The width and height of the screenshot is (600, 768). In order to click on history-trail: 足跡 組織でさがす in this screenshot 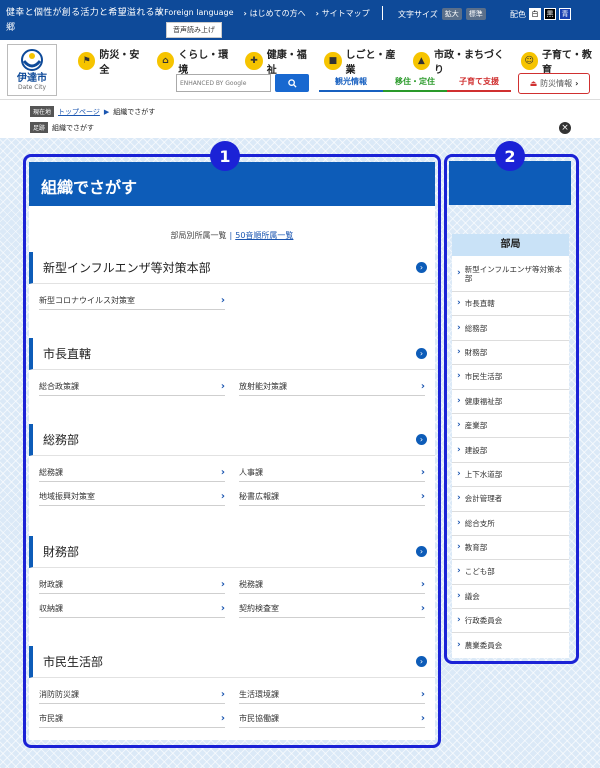, I will do `click(62, 127)`.